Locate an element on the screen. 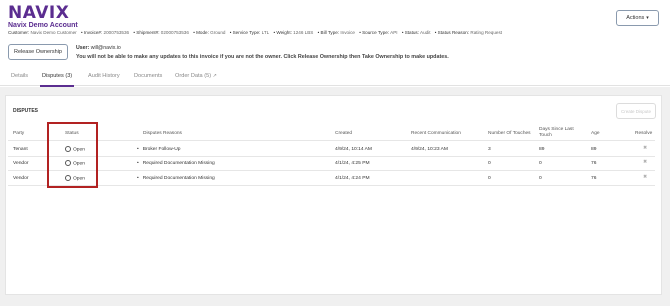  chevron-down-icon: ▾ is located at coordinates (647, 18).